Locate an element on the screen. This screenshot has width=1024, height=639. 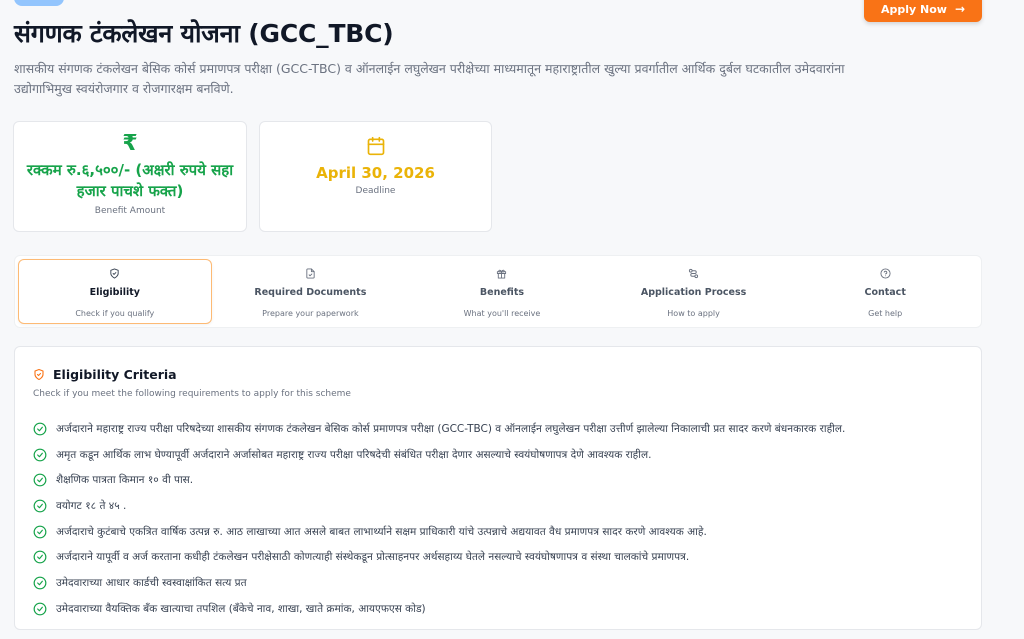
tab-title: Required Documents is located at coordinates (310, 292).